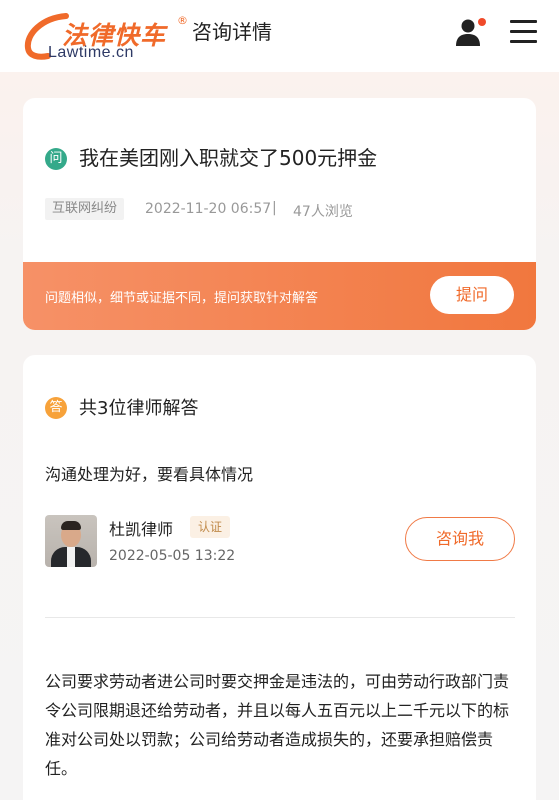 The image size is (559, 800). I want to click on consult-lawyer-button: 咨询我, so click(460, 539).